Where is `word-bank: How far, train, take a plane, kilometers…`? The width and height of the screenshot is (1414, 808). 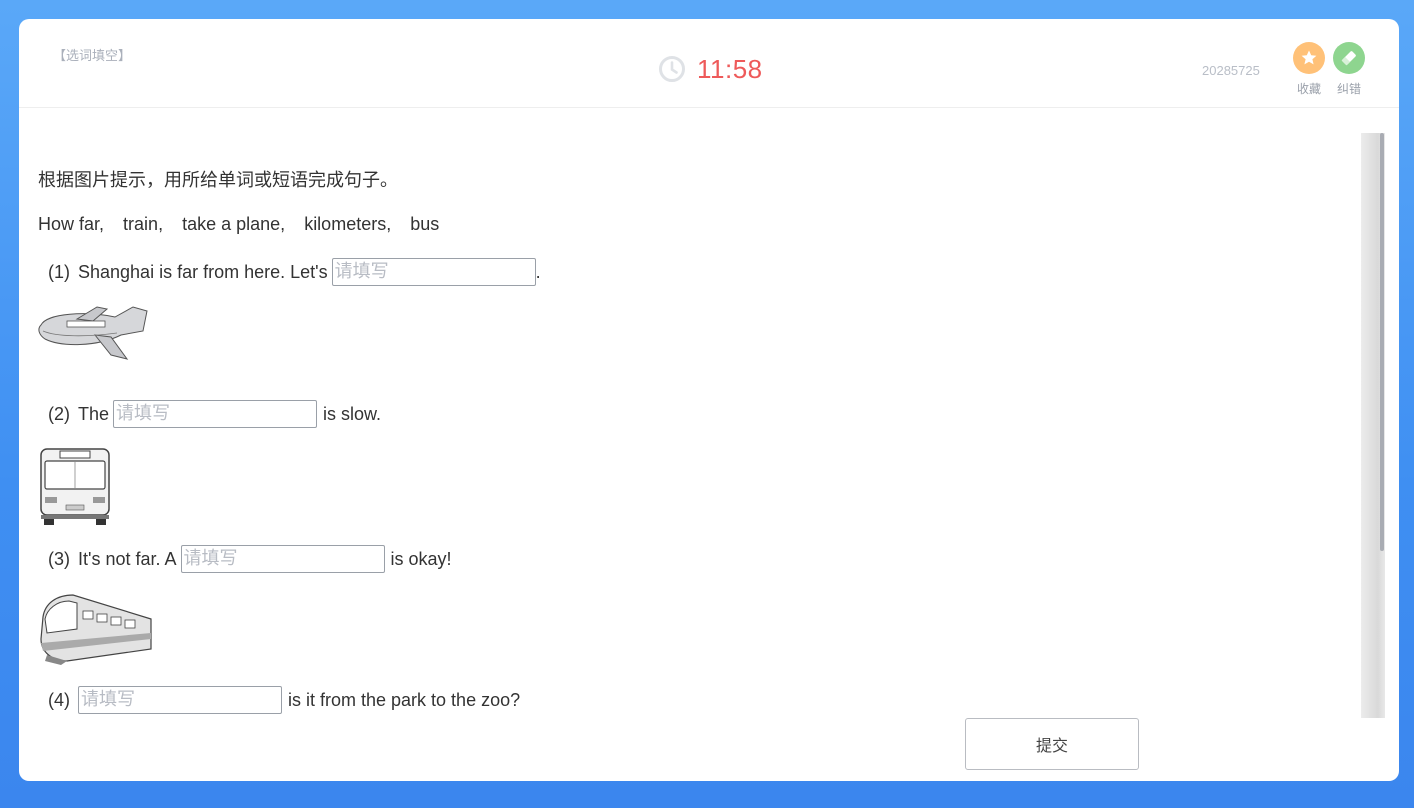 word-bank: How far, train, take a plane, kilometers… is located at coordinates (245, 224).